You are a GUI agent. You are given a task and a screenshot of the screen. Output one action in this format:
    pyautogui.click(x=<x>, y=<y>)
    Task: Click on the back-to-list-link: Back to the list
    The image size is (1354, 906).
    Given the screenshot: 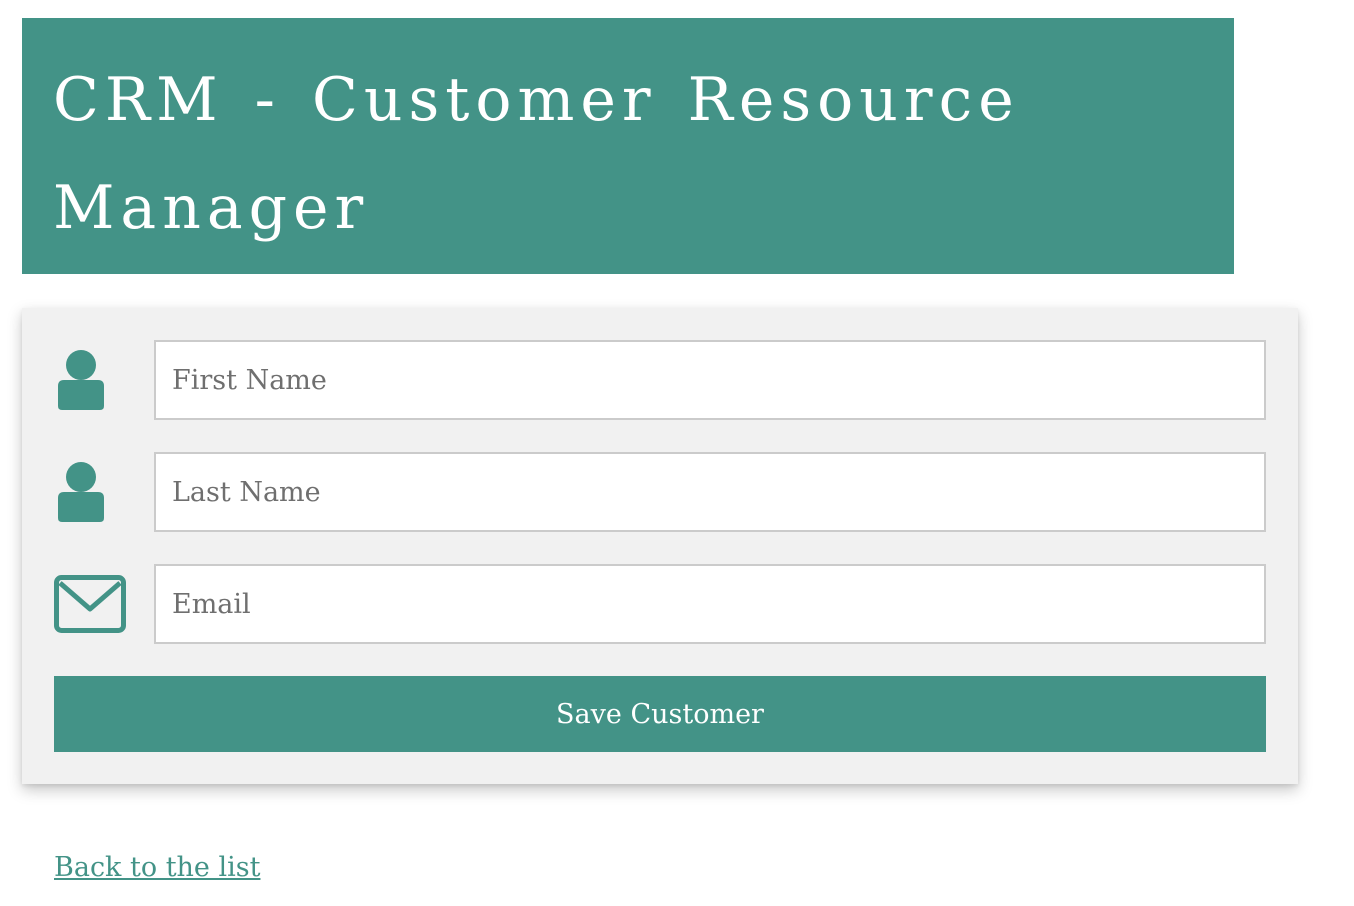 What is the action you would take?
    pyautogui.click(x=157, y=868)
    